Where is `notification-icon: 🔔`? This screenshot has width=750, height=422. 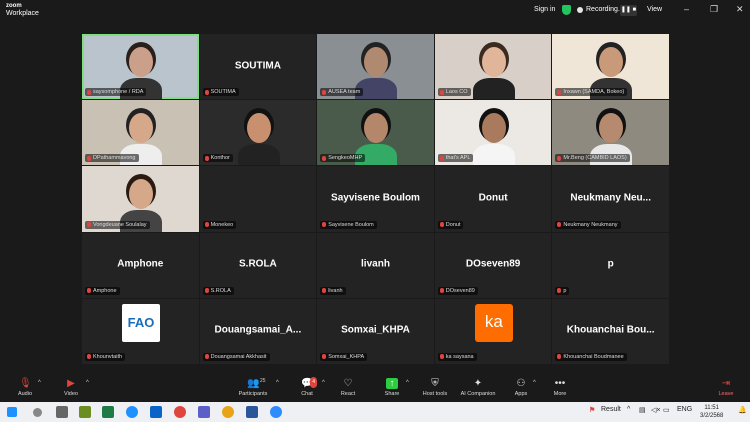 notification-icon: 🔔 is located at coordinates (742, 410).